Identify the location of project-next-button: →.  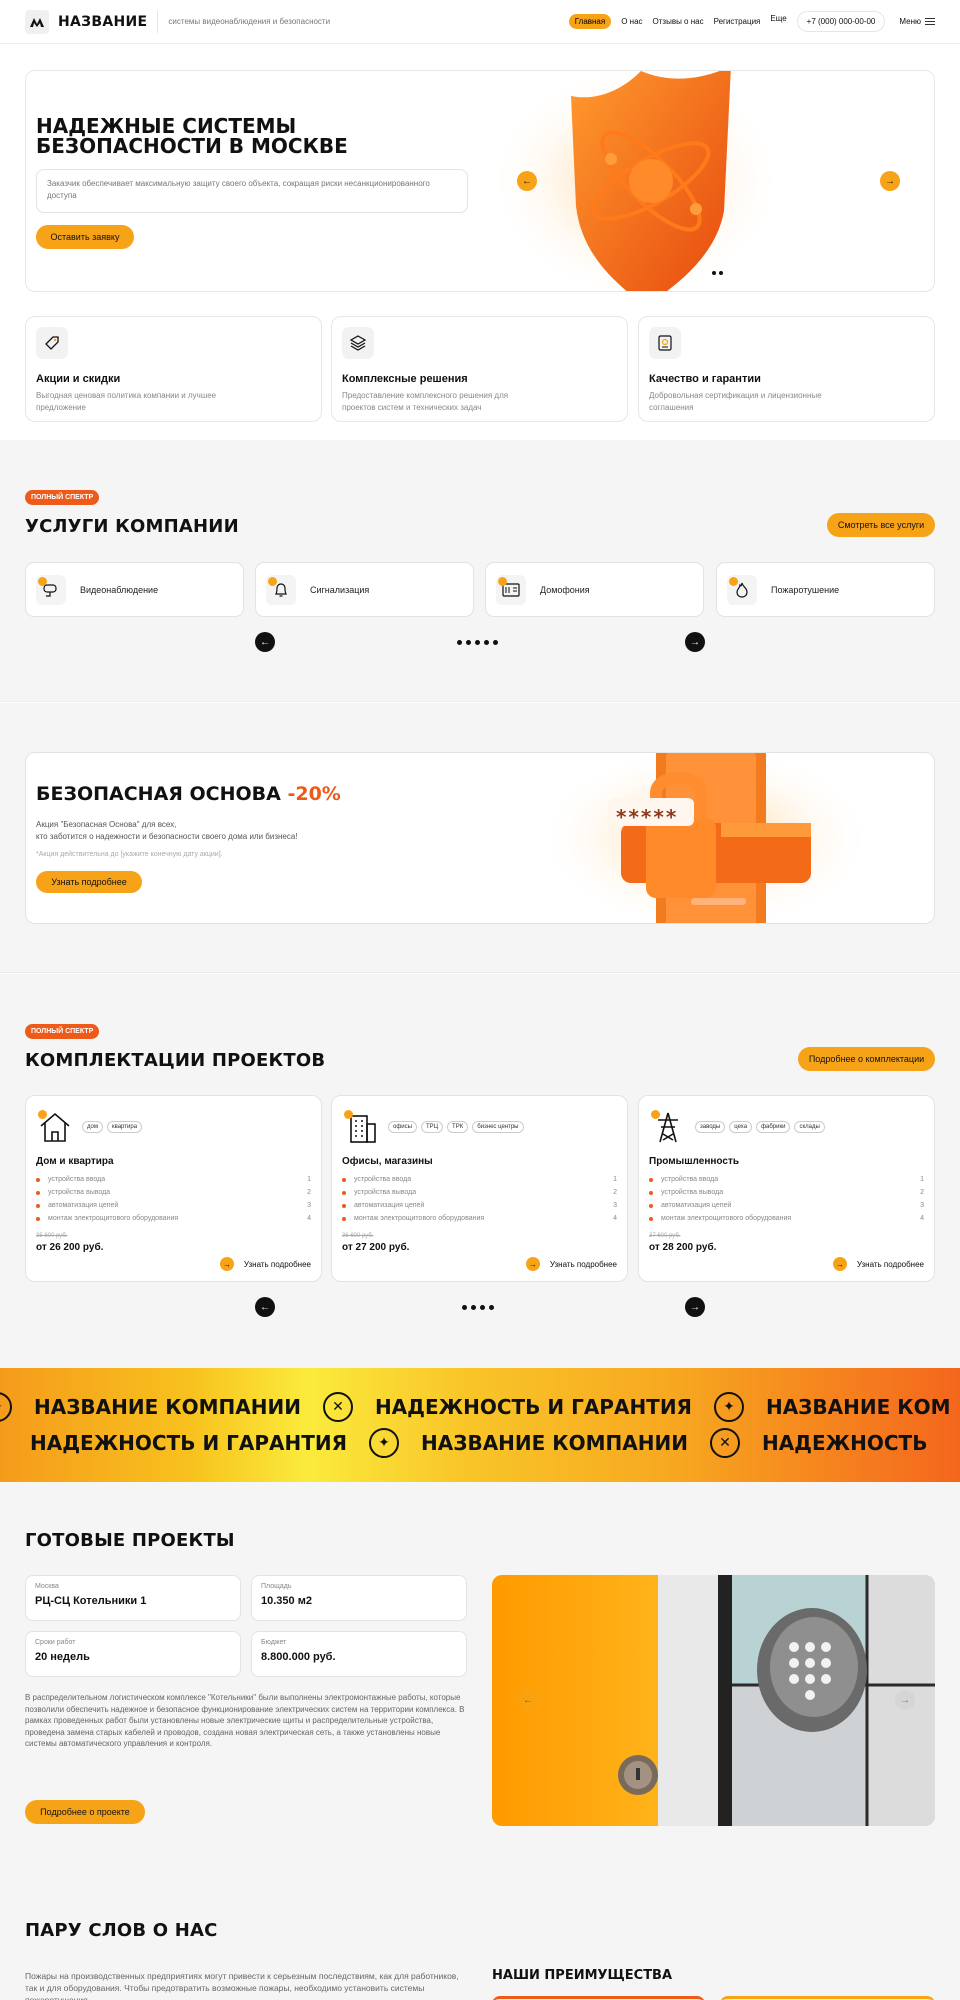
(905, 1700).